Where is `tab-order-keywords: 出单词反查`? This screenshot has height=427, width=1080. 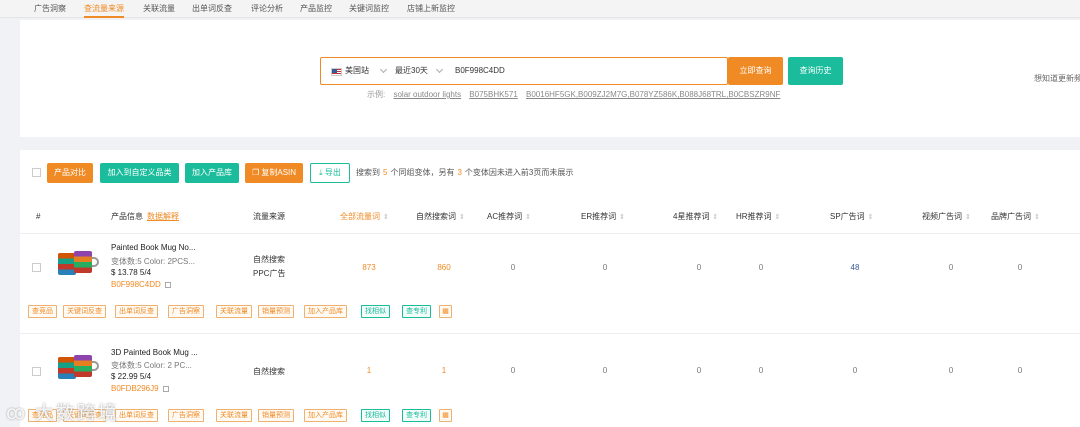
tab-order-keywords: 出单词反查 is located at coordinates (212, 9).